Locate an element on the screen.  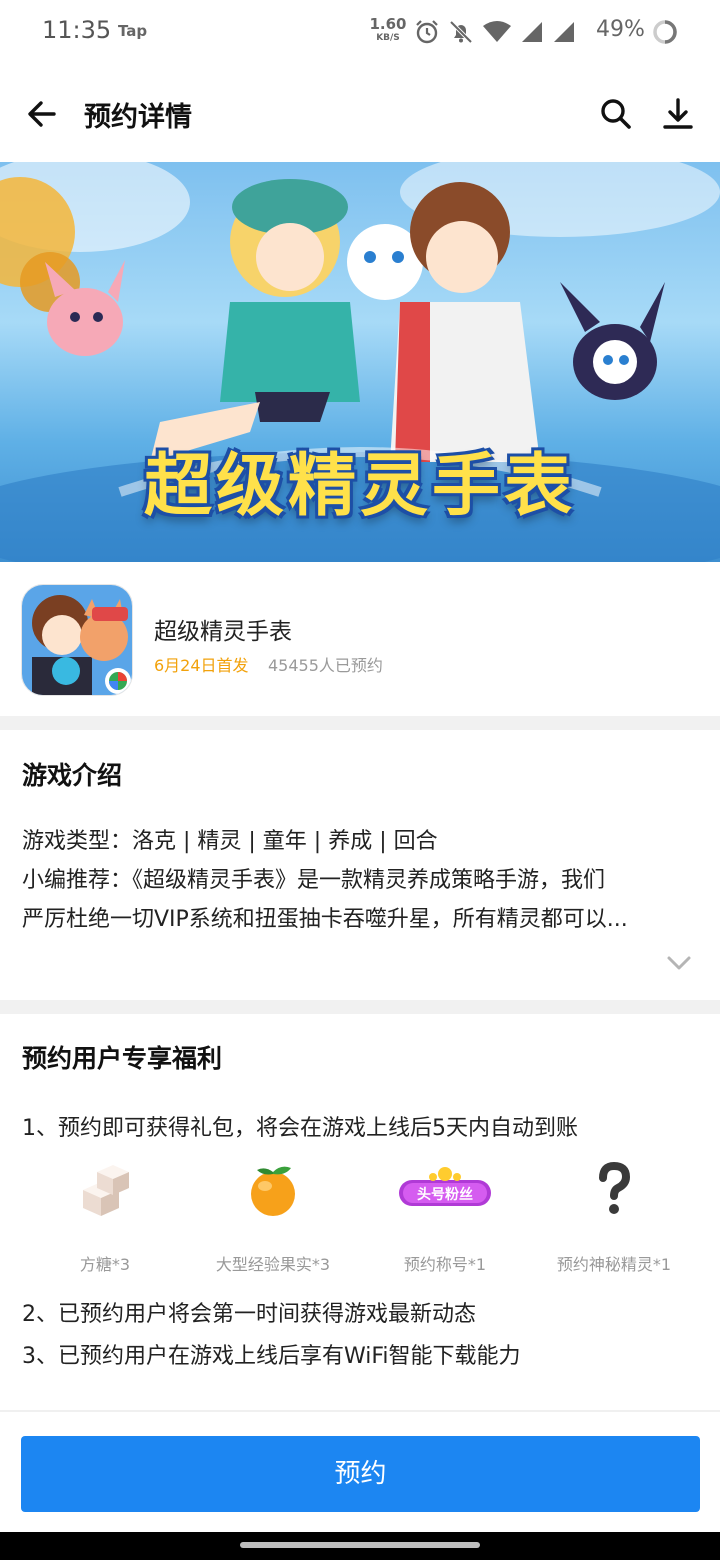
top-app-bar: 预约详情 is located at coordinates (360, 113).